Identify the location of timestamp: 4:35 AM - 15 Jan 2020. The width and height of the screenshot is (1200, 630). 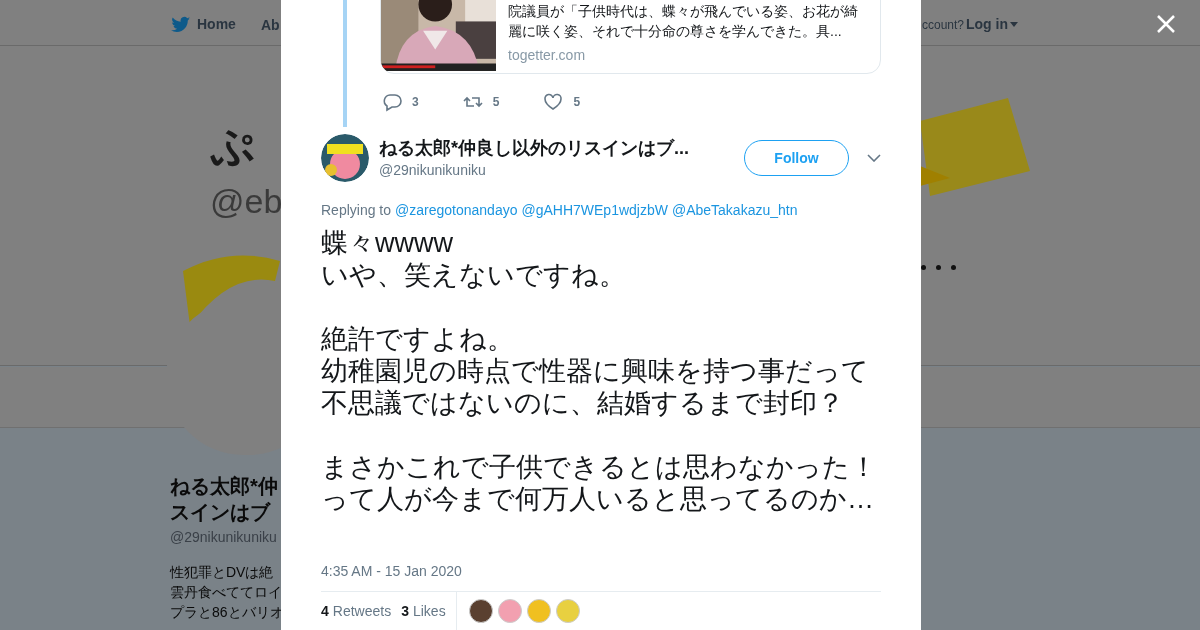
(391, 571).